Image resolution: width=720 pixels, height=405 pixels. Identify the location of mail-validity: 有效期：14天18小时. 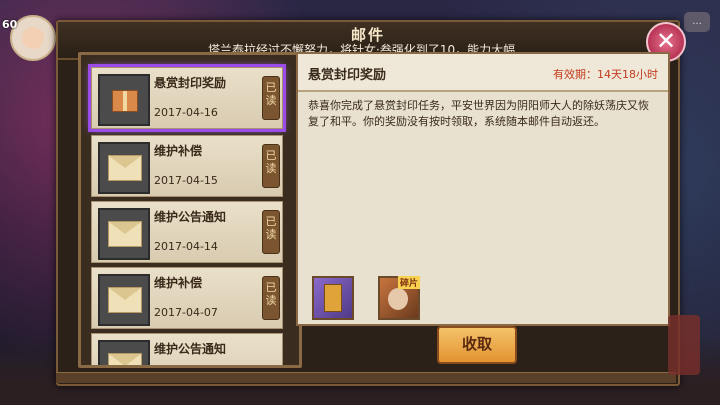
(605, 74).